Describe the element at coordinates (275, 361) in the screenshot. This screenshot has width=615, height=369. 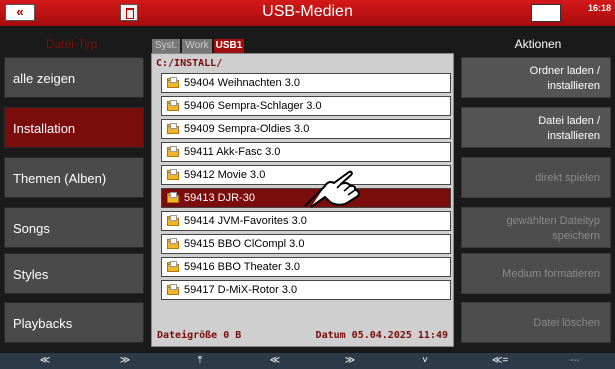
I see `page-up-button: ≪` at that location.